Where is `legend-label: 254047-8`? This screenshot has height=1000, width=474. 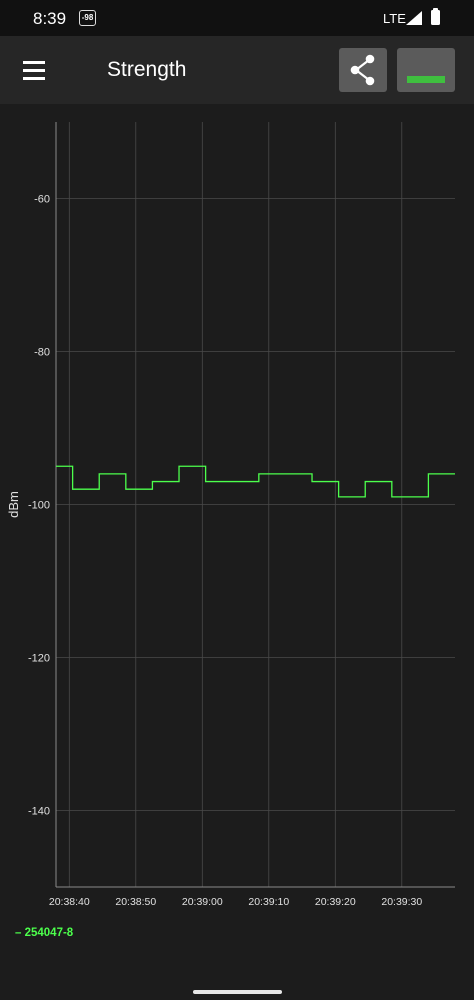 legend-label: 254047-8 is located at coordinates (49, 933).